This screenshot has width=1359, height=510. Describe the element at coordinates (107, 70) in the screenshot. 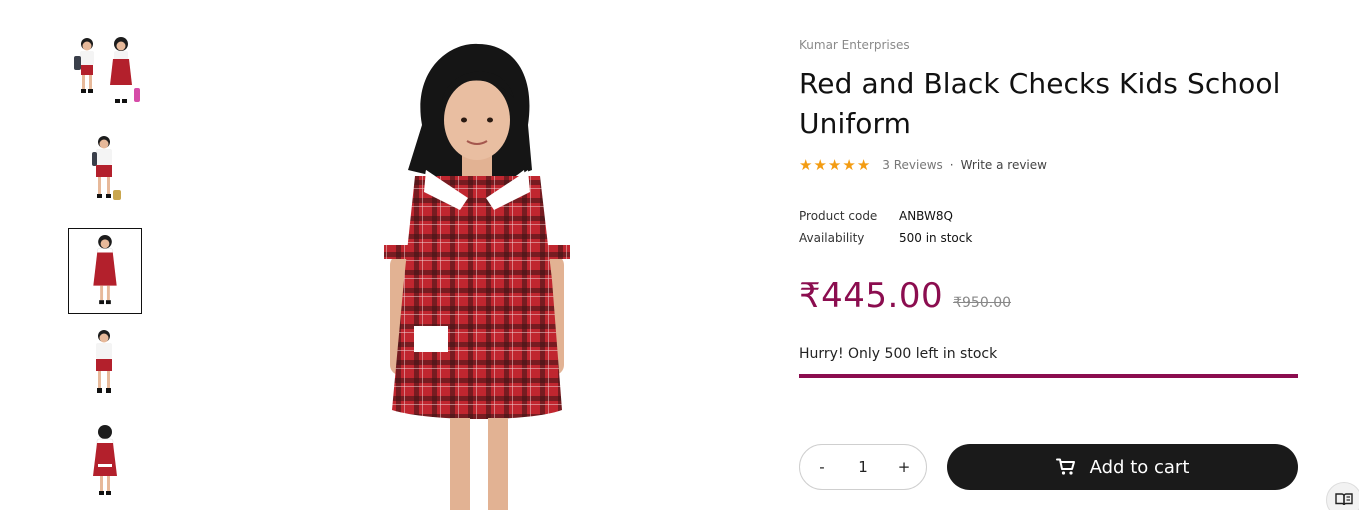

I see `thumbnail-1-image` at that location.